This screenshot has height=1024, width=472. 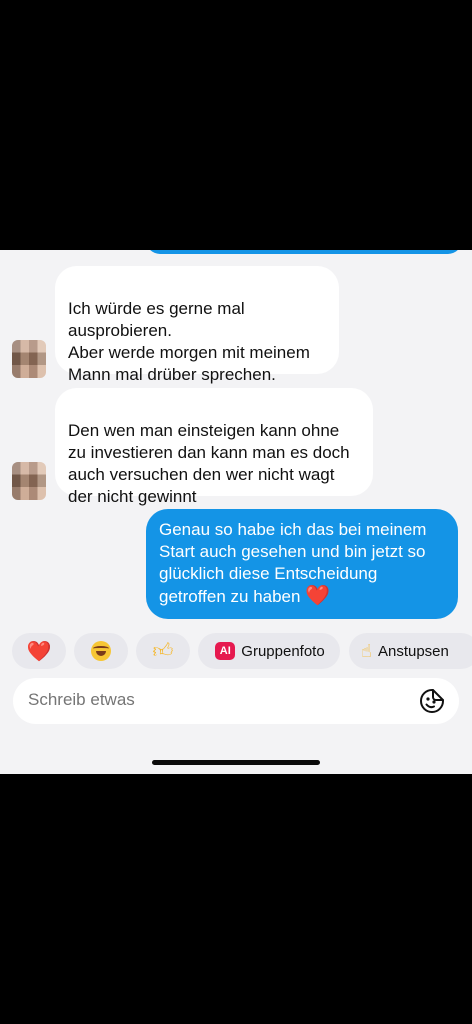 I want to click on thumbs-up-reaction-button: 👍︎, so click(x=163, y=651).